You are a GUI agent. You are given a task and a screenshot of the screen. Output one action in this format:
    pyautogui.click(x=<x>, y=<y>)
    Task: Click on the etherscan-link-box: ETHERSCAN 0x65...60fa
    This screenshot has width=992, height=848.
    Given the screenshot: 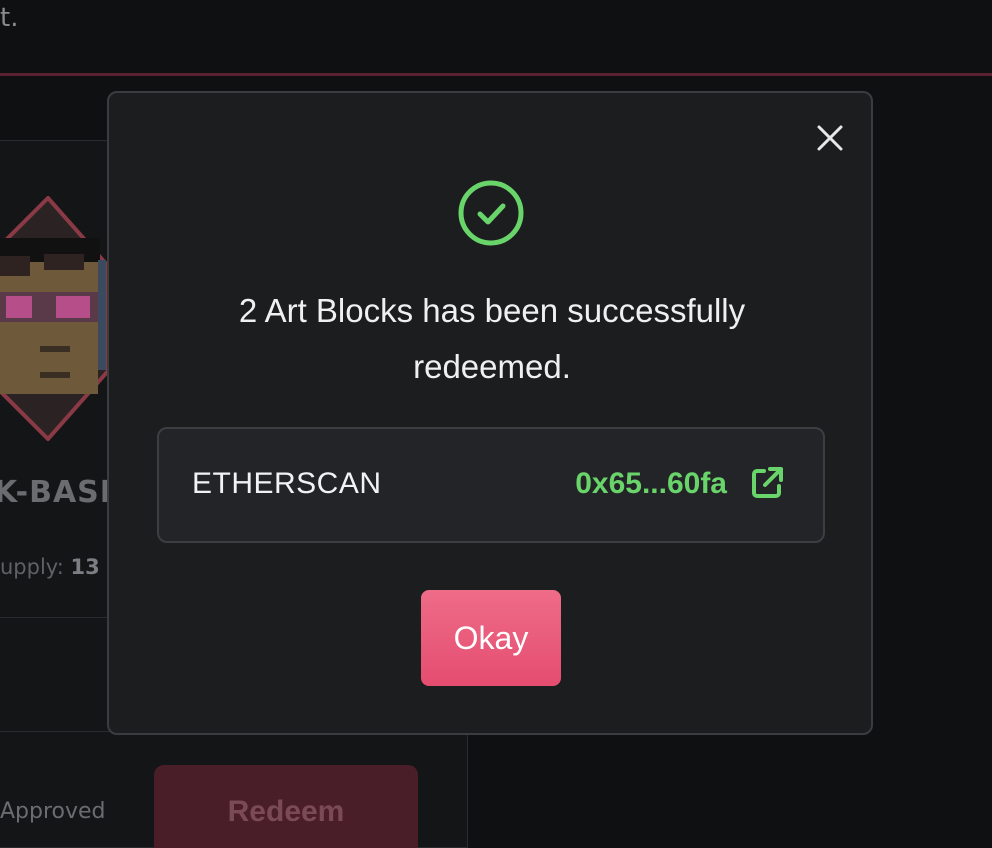 What is the action you would take?
    pyautogui.click(x=491, y=485)
    